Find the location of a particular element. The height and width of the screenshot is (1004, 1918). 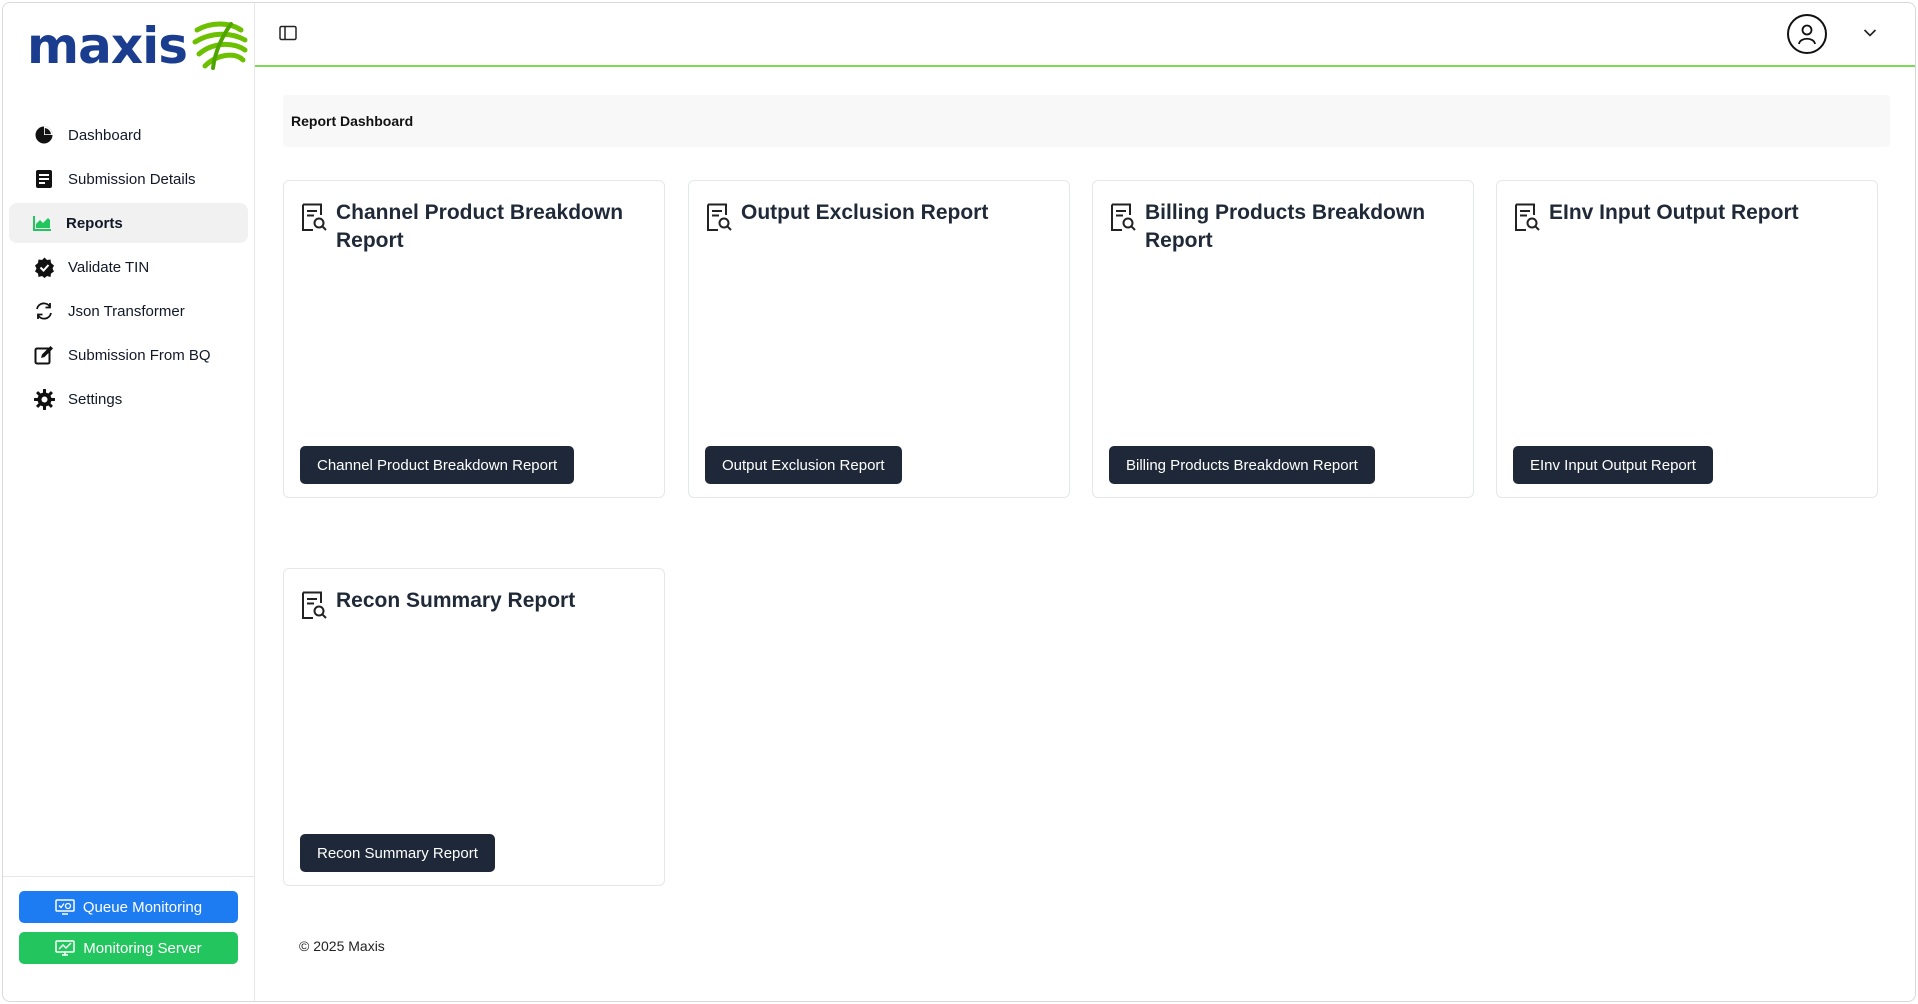

sidebar-toggle-icon is located at coordinates (288, 35).